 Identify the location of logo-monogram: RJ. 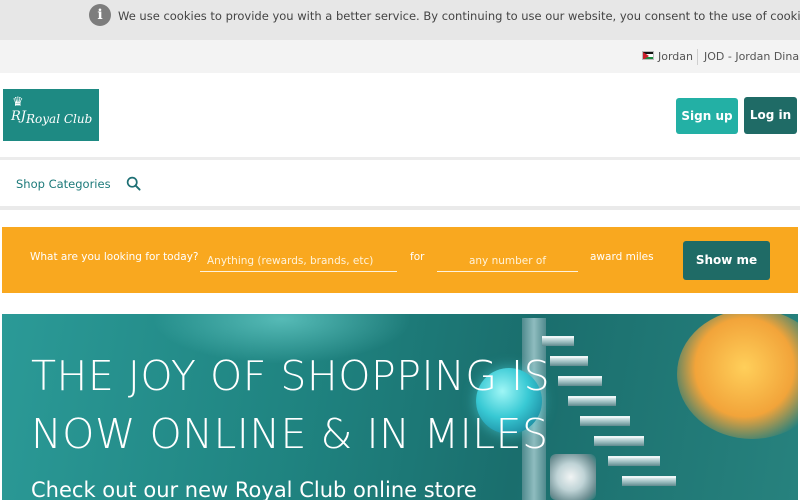
(18, 116).